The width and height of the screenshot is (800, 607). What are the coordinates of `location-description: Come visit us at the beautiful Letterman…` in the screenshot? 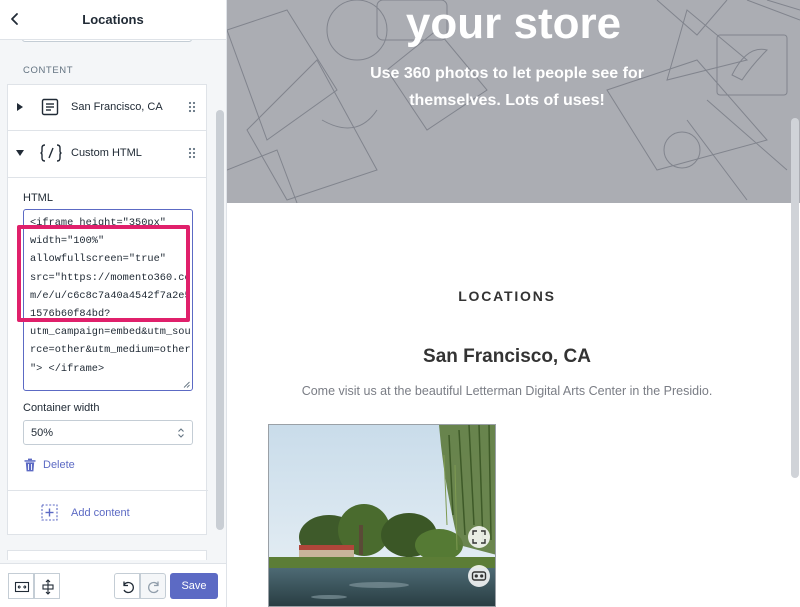 It's located at (507, 391).